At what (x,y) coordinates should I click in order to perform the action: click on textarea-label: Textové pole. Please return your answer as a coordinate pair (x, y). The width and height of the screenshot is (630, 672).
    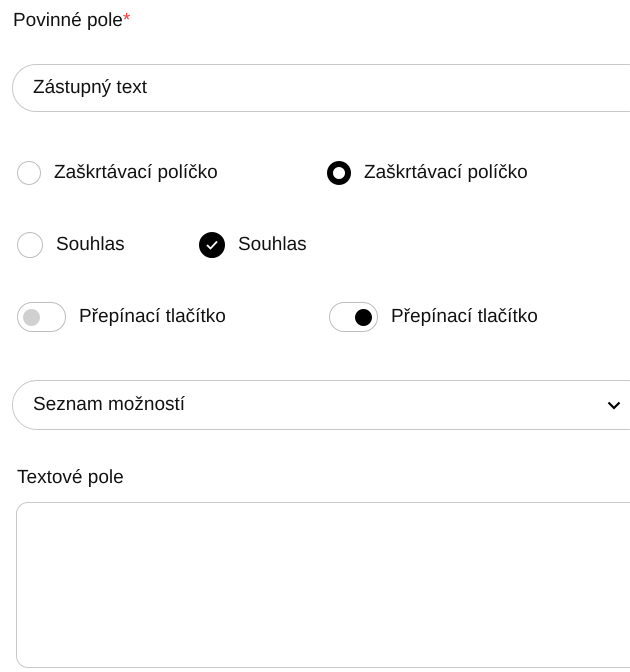
    Looking at the image, I should click on (70, 478).